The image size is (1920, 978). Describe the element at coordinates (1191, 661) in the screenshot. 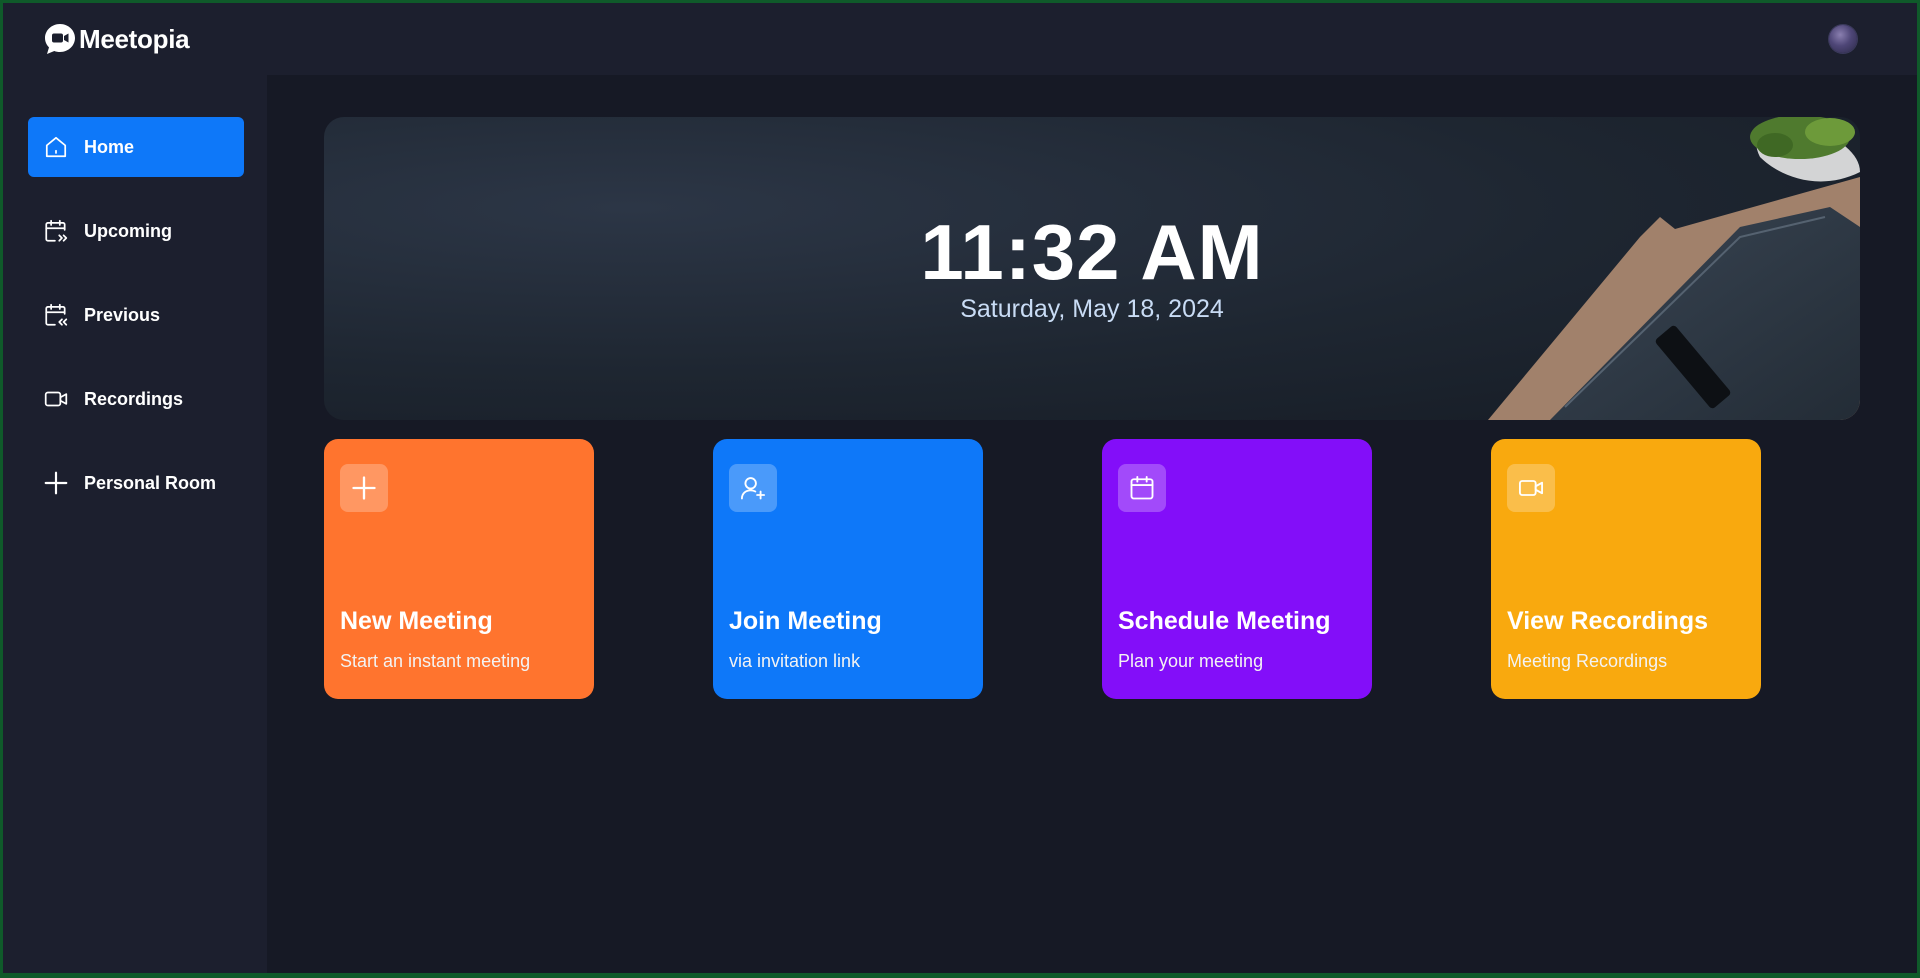

I see `card-subtitle: Plan your meeting` at that location.